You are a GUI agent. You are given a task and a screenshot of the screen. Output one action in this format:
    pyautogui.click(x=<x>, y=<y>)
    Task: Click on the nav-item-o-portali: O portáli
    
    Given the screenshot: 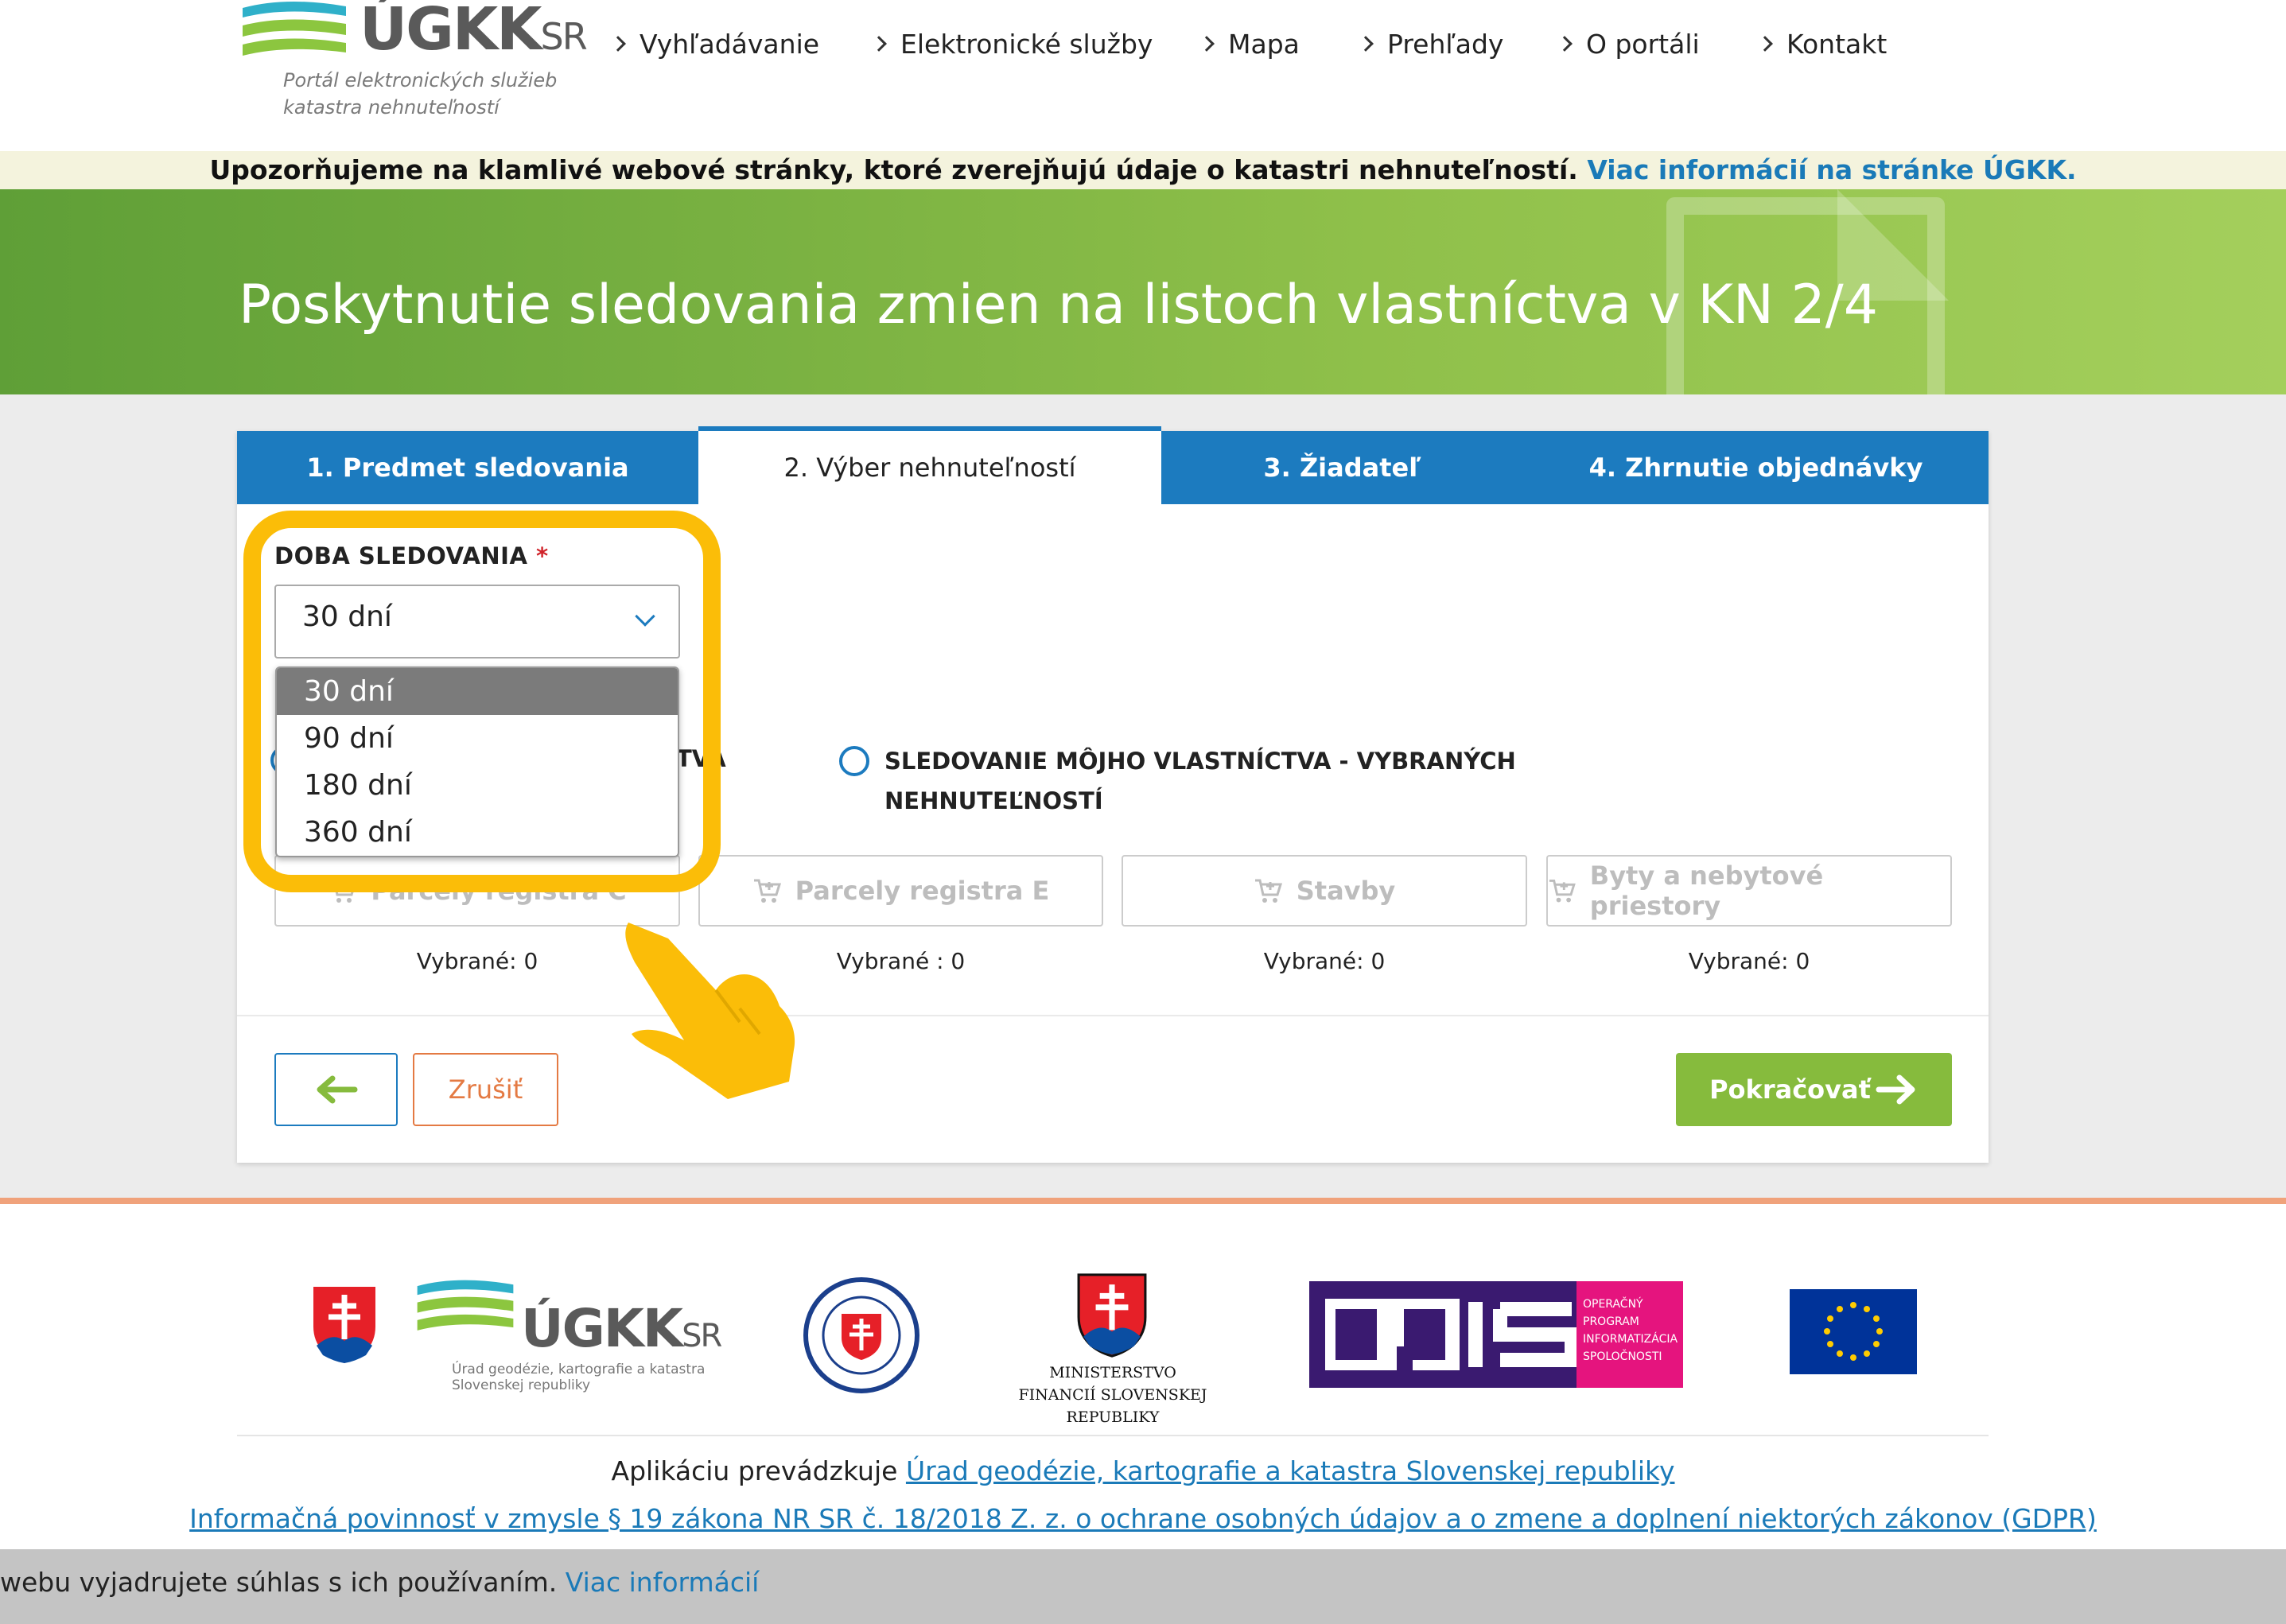 What is the action you would take?
    pyautogui.click(x=1658, y=44)
    